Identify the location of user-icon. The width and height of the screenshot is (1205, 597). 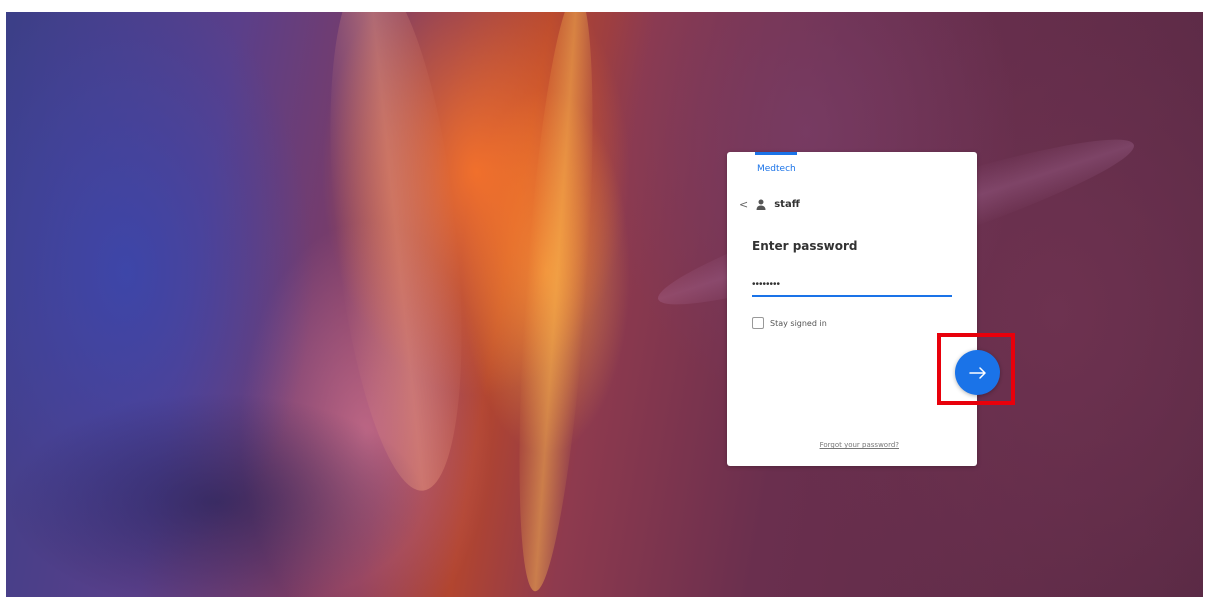
(761, 204).